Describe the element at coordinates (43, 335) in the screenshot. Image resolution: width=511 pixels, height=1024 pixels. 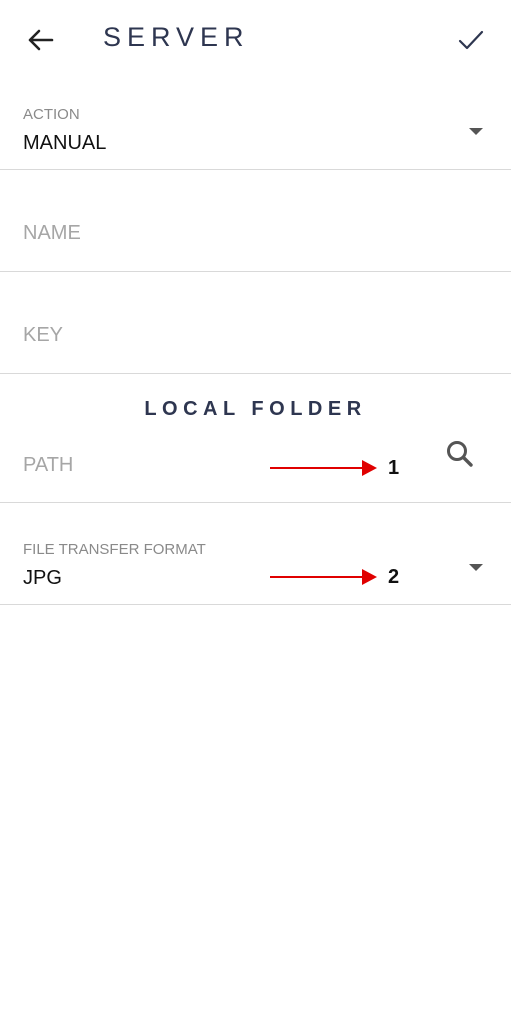
I see `key-placeholder: KEY` at that location.